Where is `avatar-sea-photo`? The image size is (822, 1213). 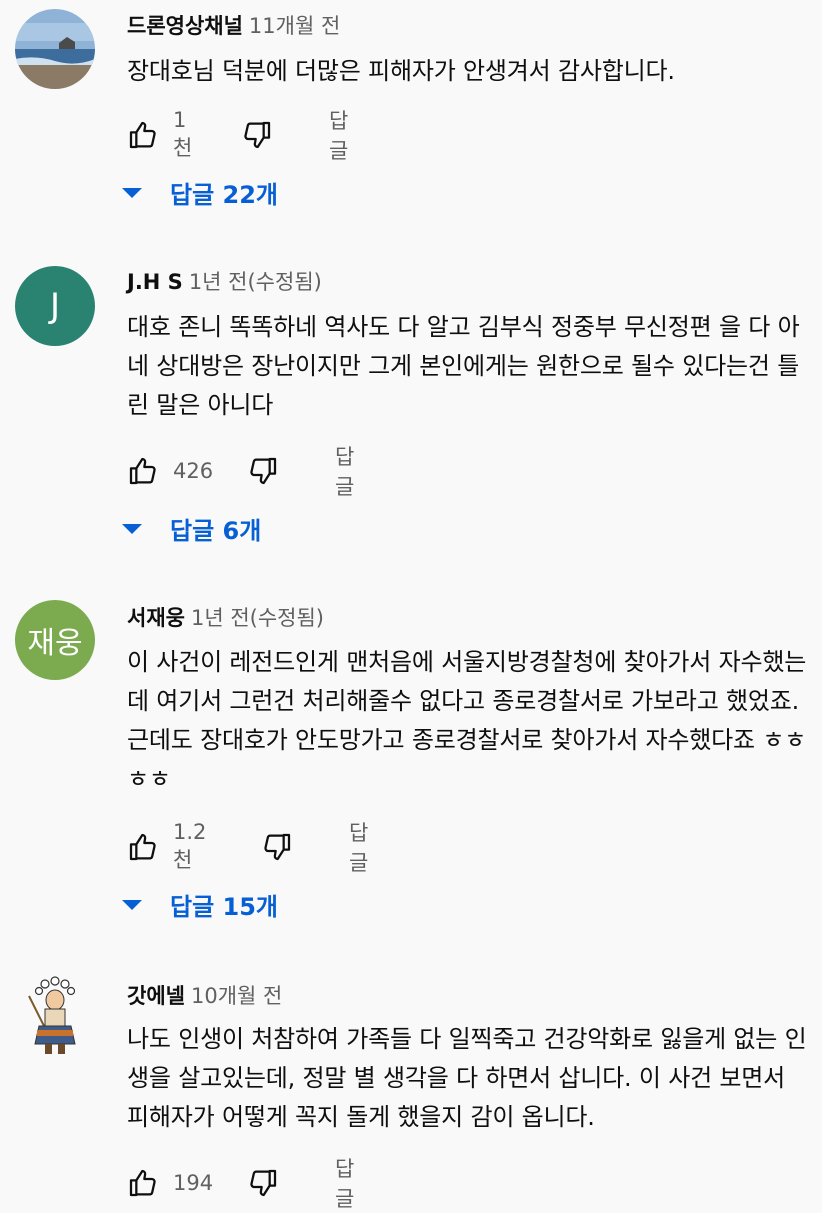
avatar-sea-photo is located at coordinates (55, 49).